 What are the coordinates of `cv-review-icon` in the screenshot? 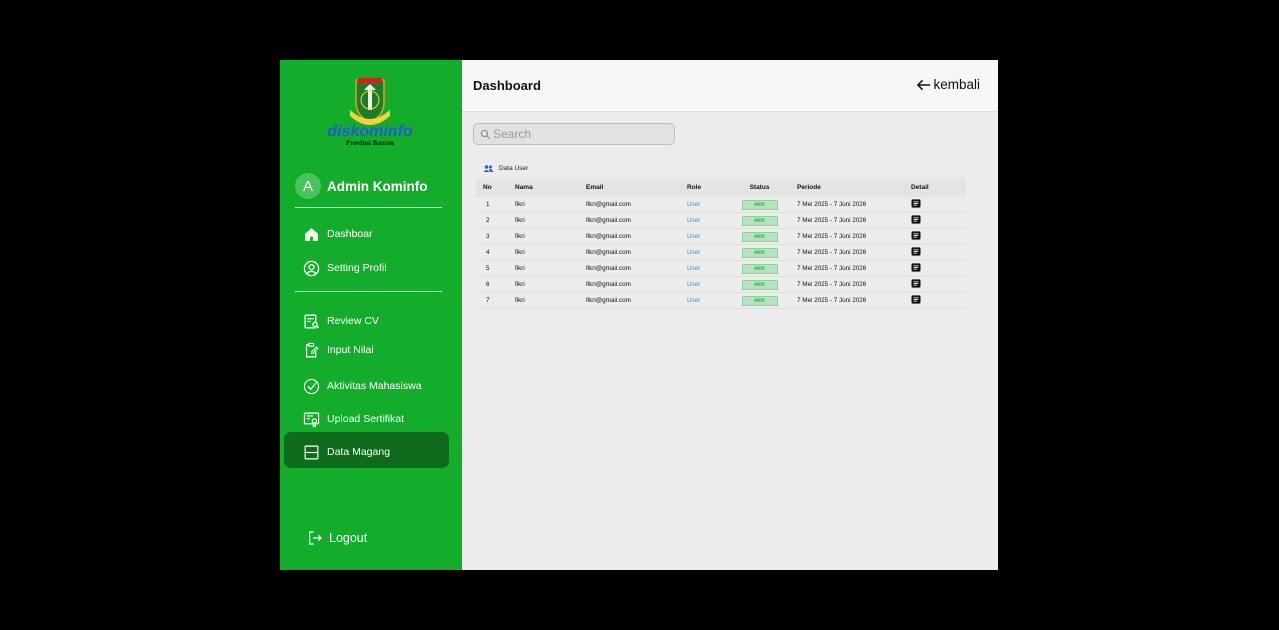 It's located at (311, 321).